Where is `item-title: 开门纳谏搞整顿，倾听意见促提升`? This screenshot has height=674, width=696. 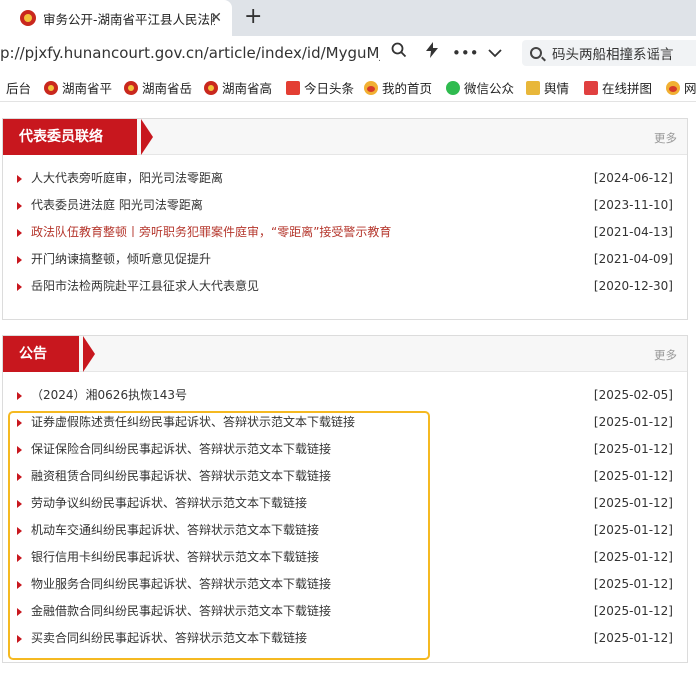 item-title: 开门纳谏搞整顿，倾听意见促提升 is located at coordinates (121, 259).